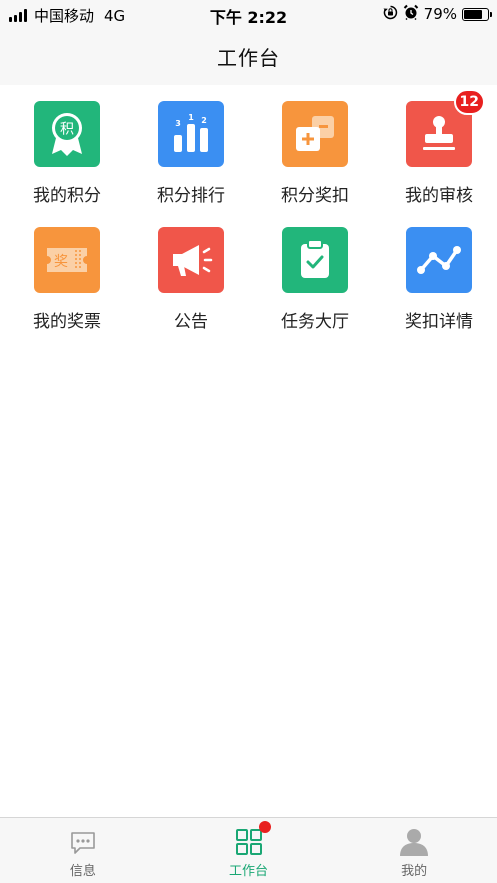 The width and height of the screenshot is (497, 883). Describe the element at coordinates (253, 838) in the screenshot. I see `grid-squares-icon` at that location.